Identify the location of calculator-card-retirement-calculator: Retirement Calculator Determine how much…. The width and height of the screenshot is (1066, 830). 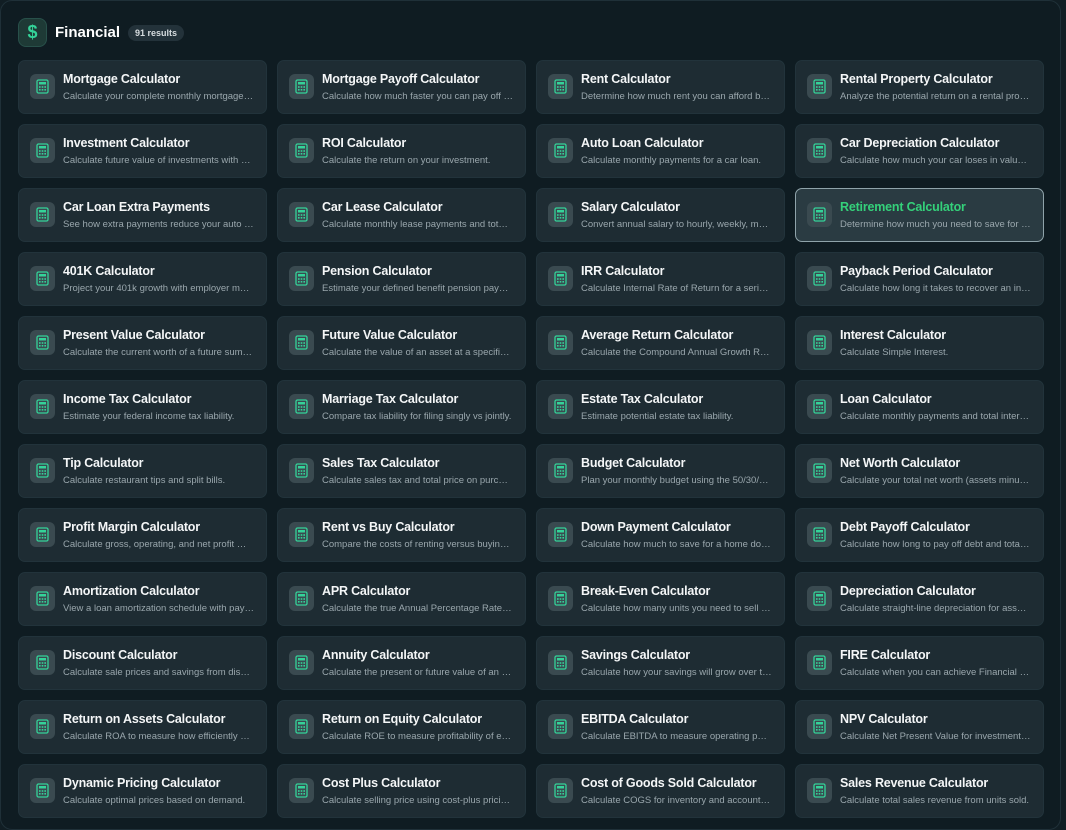
(919, 215).